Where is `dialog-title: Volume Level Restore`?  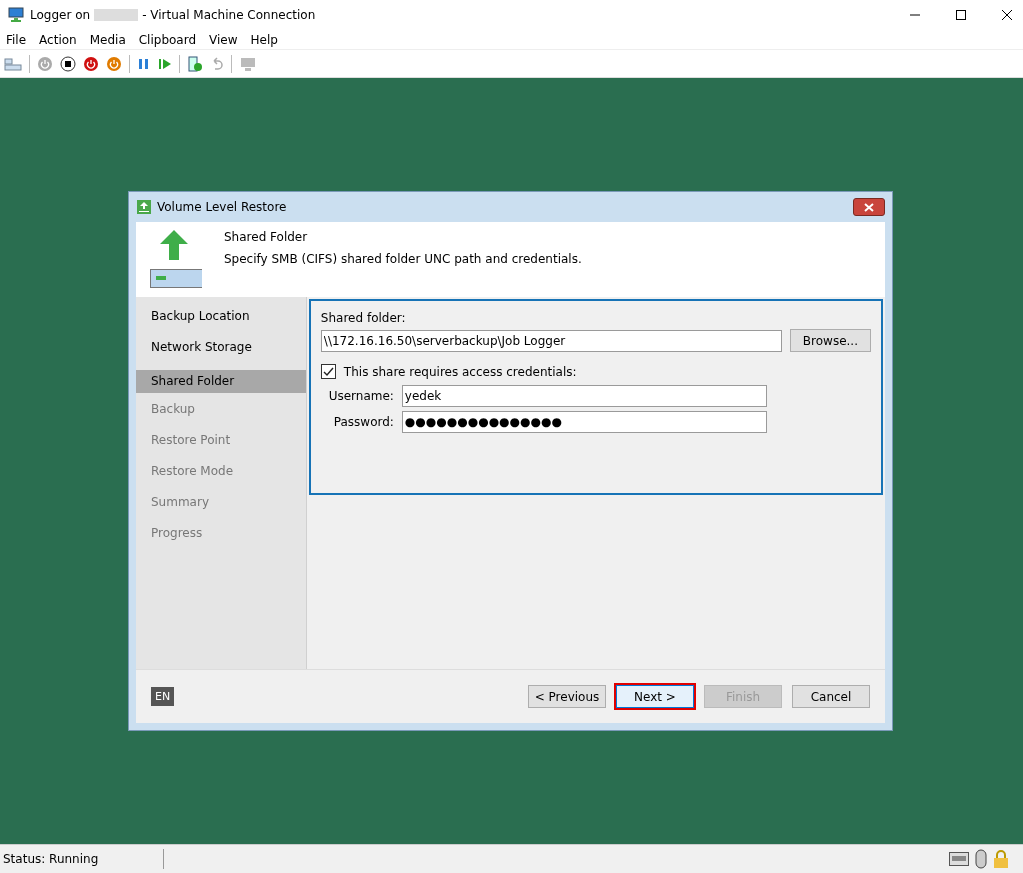
dialog-title: Volume Level Restore is located at coordinates (222, 207).